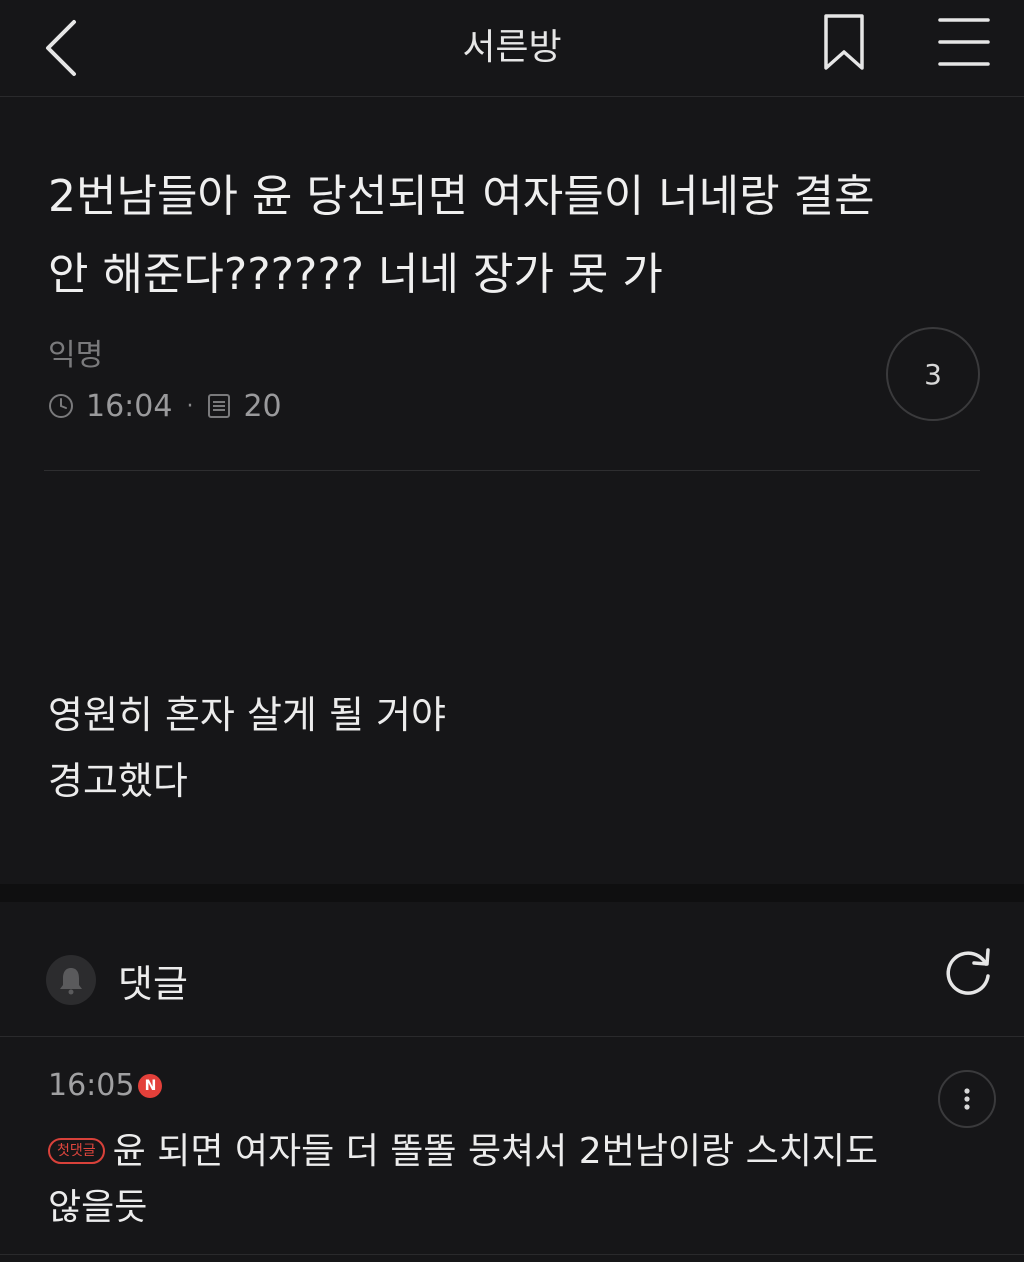  I want to click on new-badge: N, so click(150, 1085).